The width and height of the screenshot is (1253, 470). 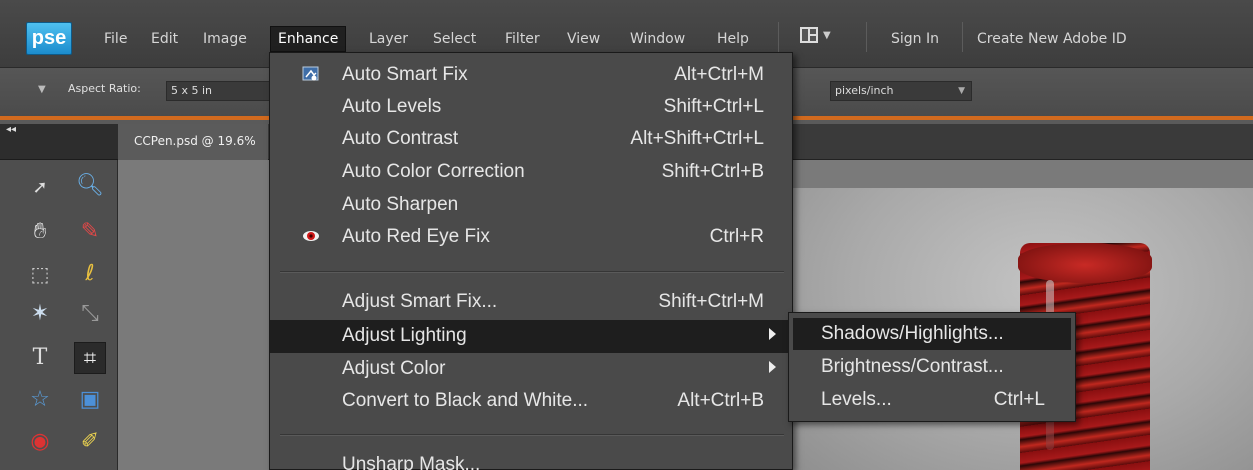 I want to click on menu-item-auto-smart-fix: Auto Smart Fix Alt+Ctrl+M, so click(x=531, y=75).